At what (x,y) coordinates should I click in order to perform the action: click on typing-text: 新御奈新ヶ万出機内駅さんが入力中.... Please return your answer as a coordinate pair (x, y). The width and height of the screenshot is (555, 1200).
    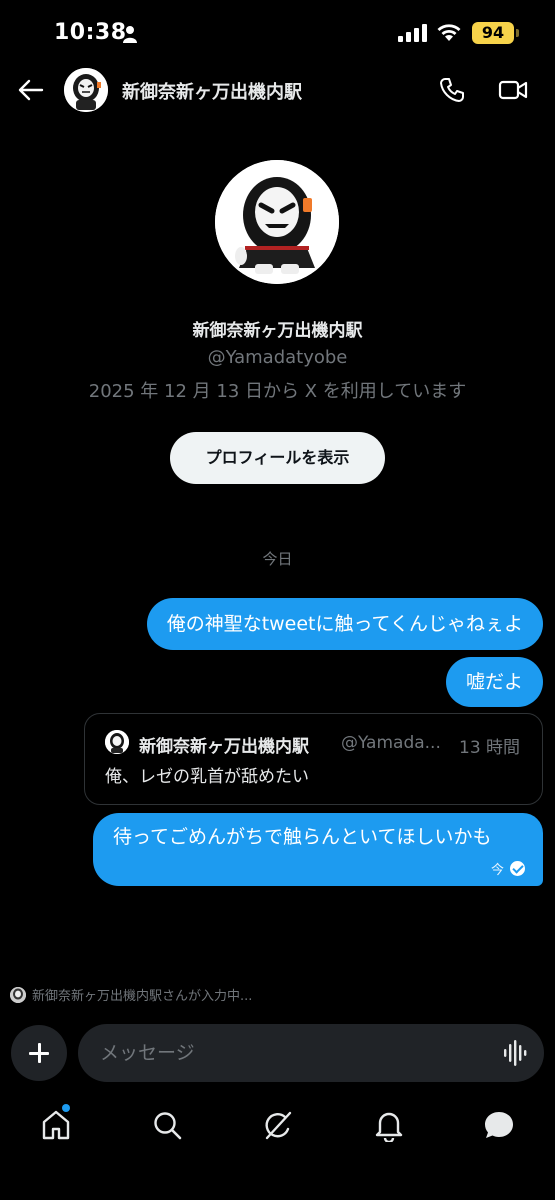
    Looking at the image, I should click on (142, 996).